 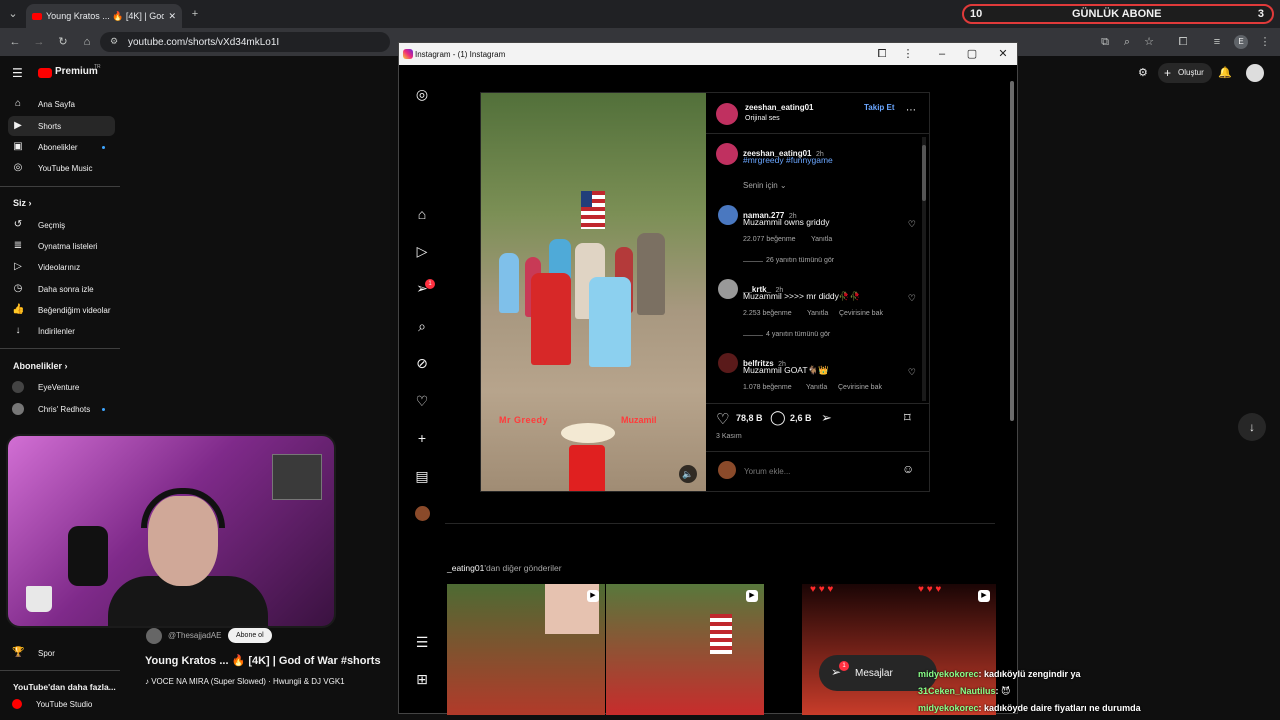 What do you see at coordinates (61, 126) in the screenshot?
I see `sidebar-item-shorts: ▶ Shorts` at bounding box center [61, 126].